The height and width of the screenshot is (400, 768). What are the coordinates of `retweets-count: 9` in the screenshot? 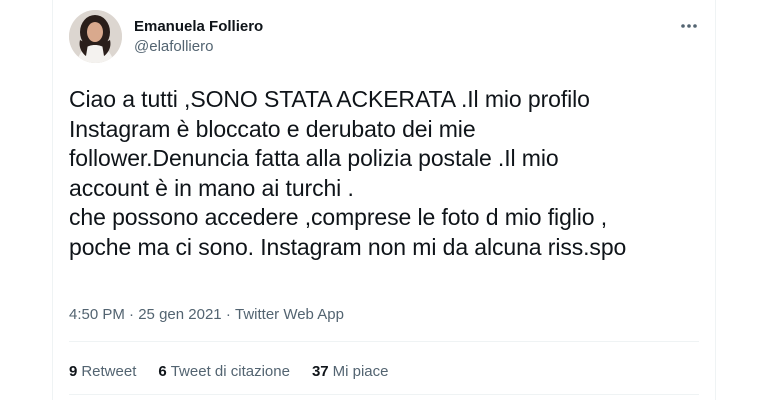 It's located at (73, 371).